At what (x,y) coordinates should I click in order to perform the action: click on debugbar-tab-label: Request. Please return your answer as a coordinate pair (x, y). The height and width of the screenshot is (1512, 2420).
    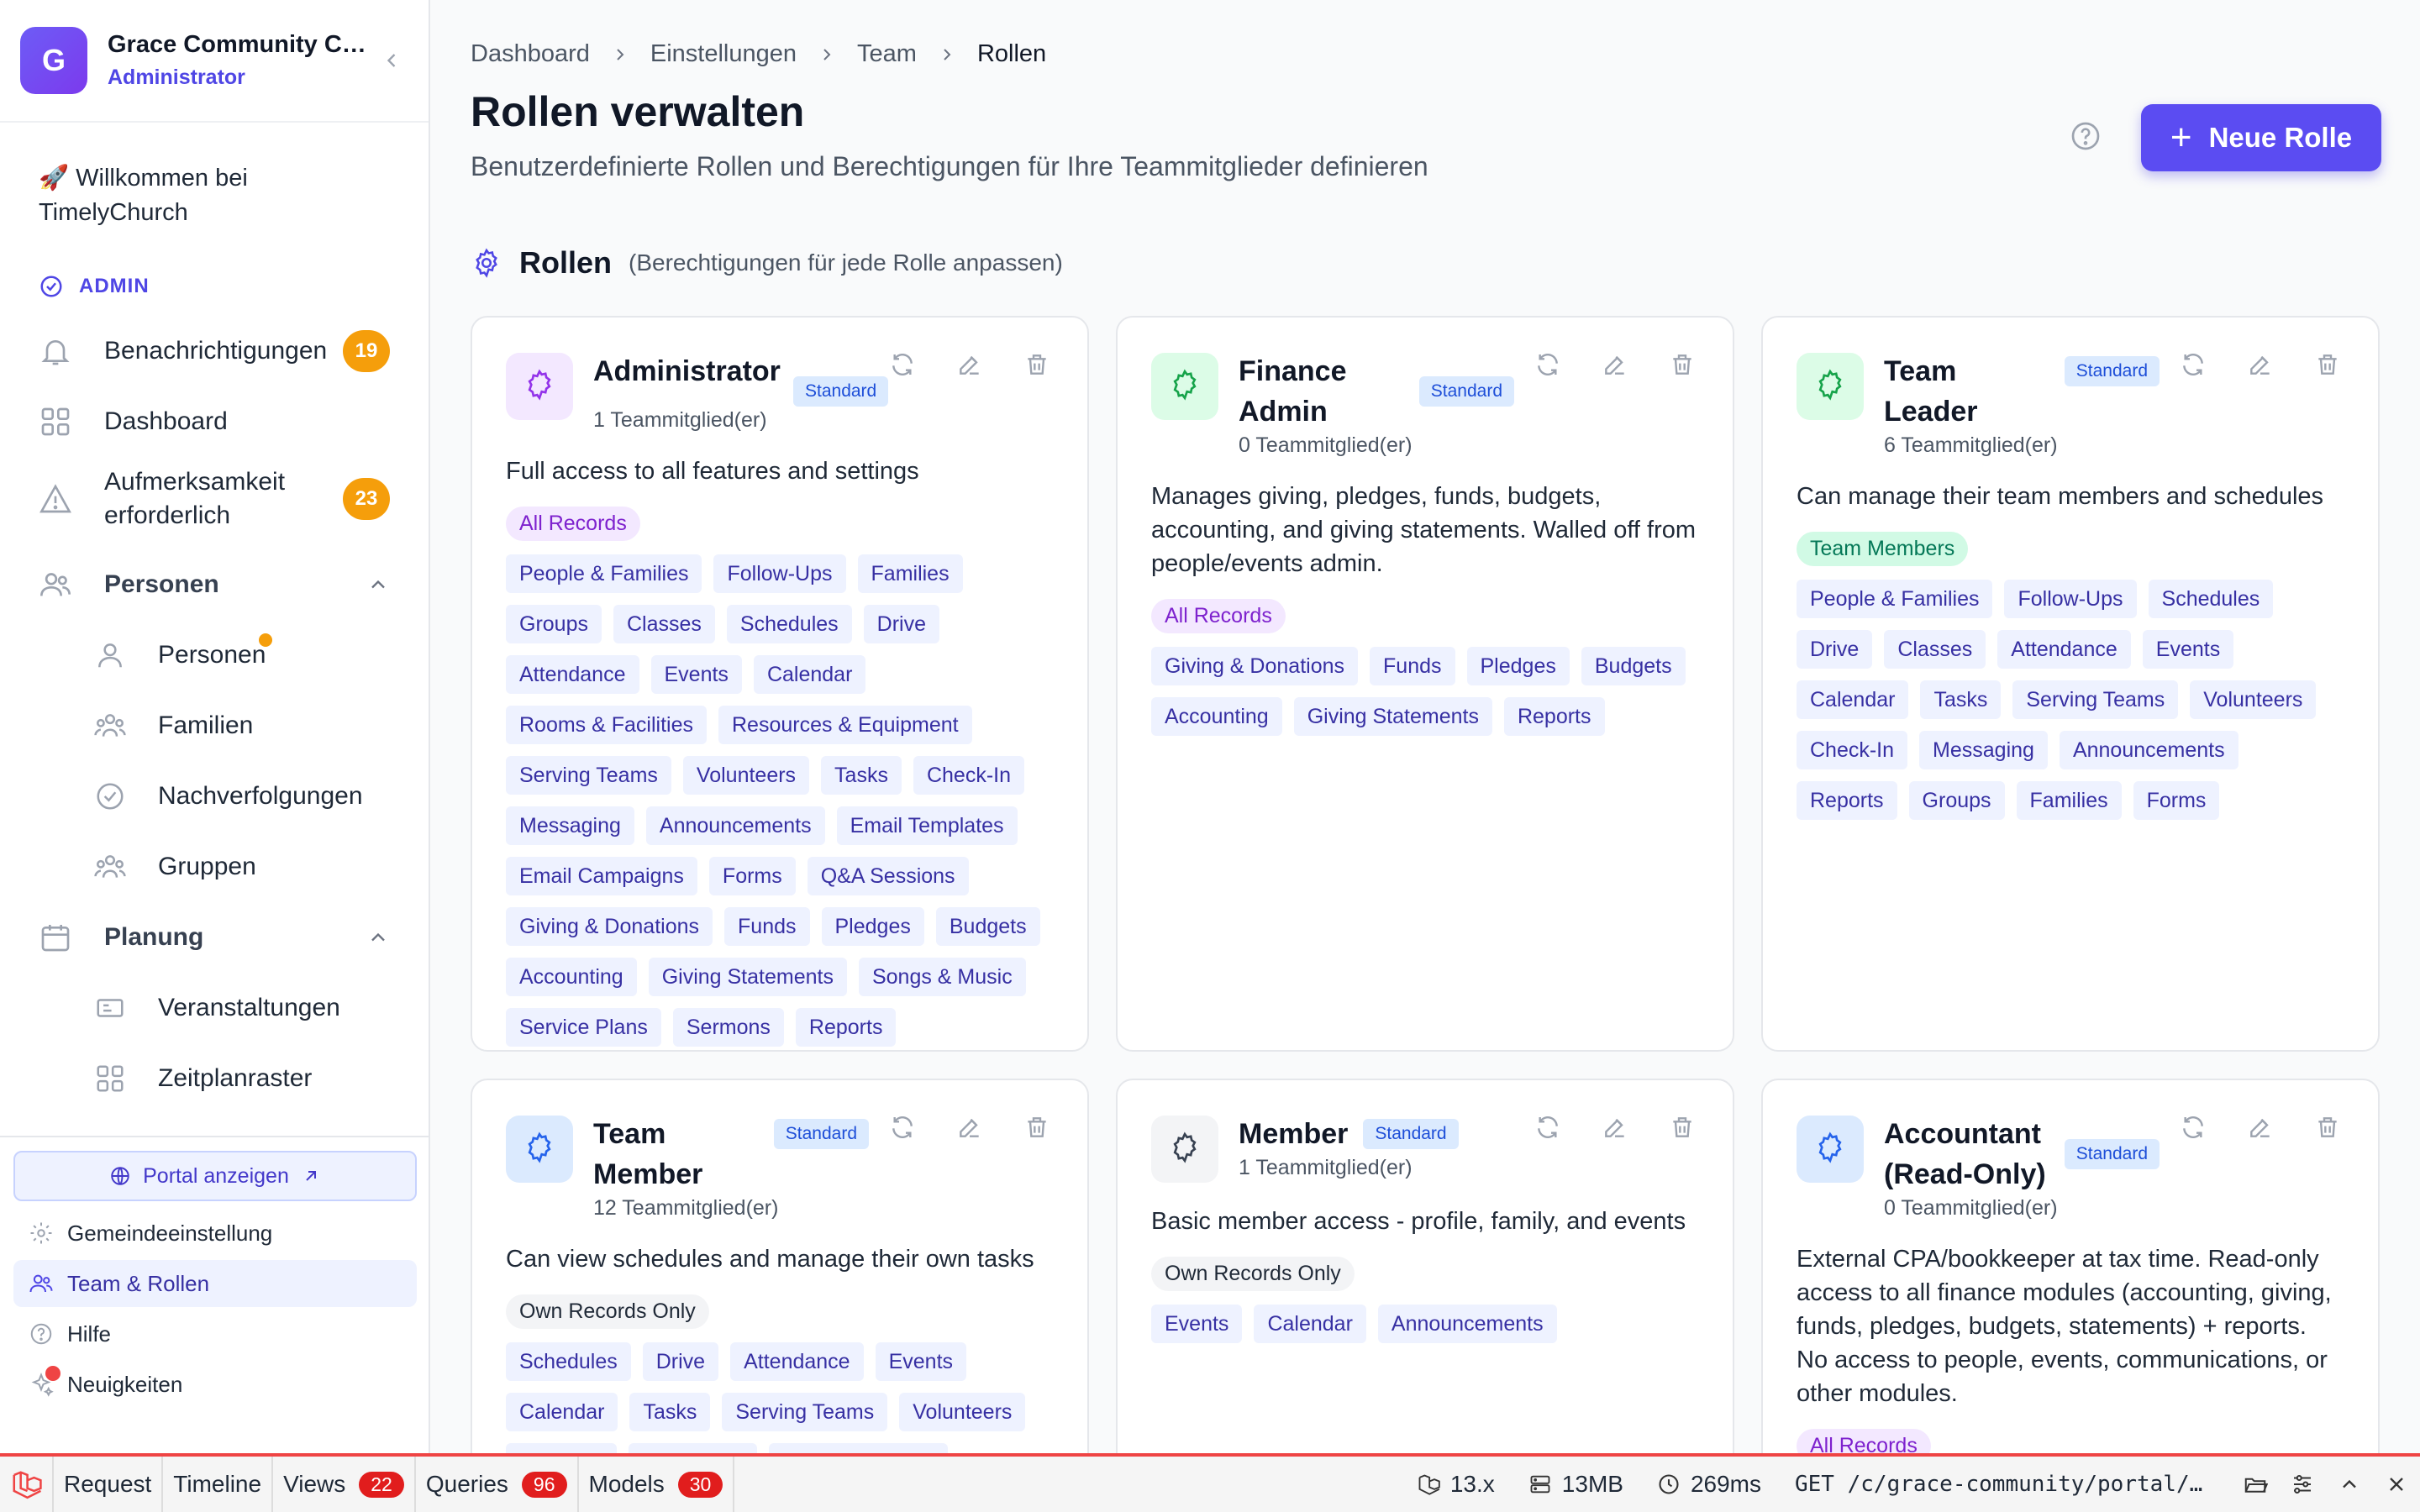
    Looking at the image, I should click on (108, 1484).